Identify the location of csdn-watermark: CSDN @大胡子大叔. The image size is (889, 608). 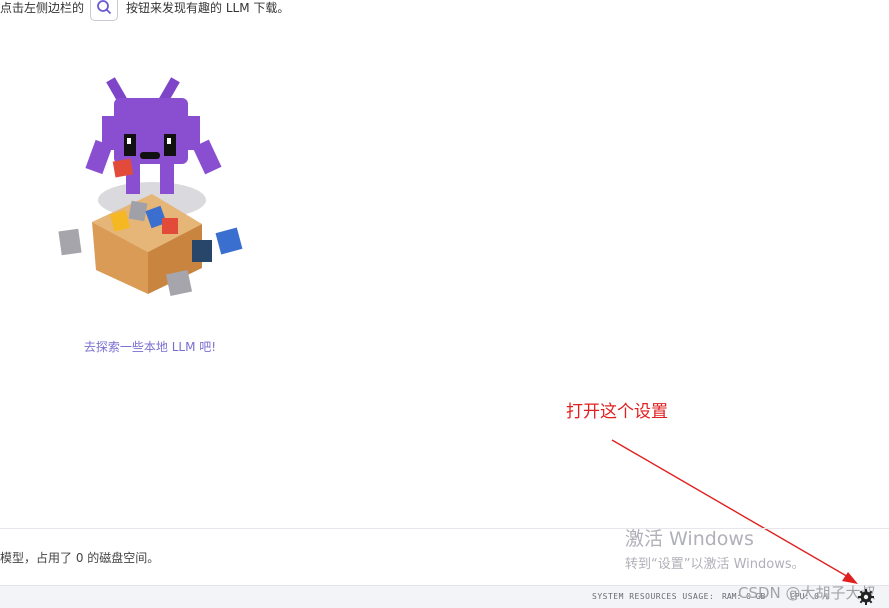
(807, 593).